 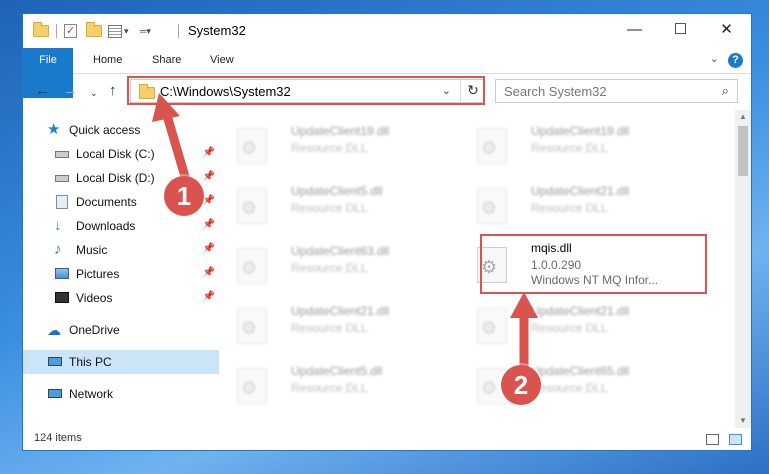 What do you see at coordinates (634, 30) in the screenshot?
I see `minimize-button: —` at bounding box center [634, 30].